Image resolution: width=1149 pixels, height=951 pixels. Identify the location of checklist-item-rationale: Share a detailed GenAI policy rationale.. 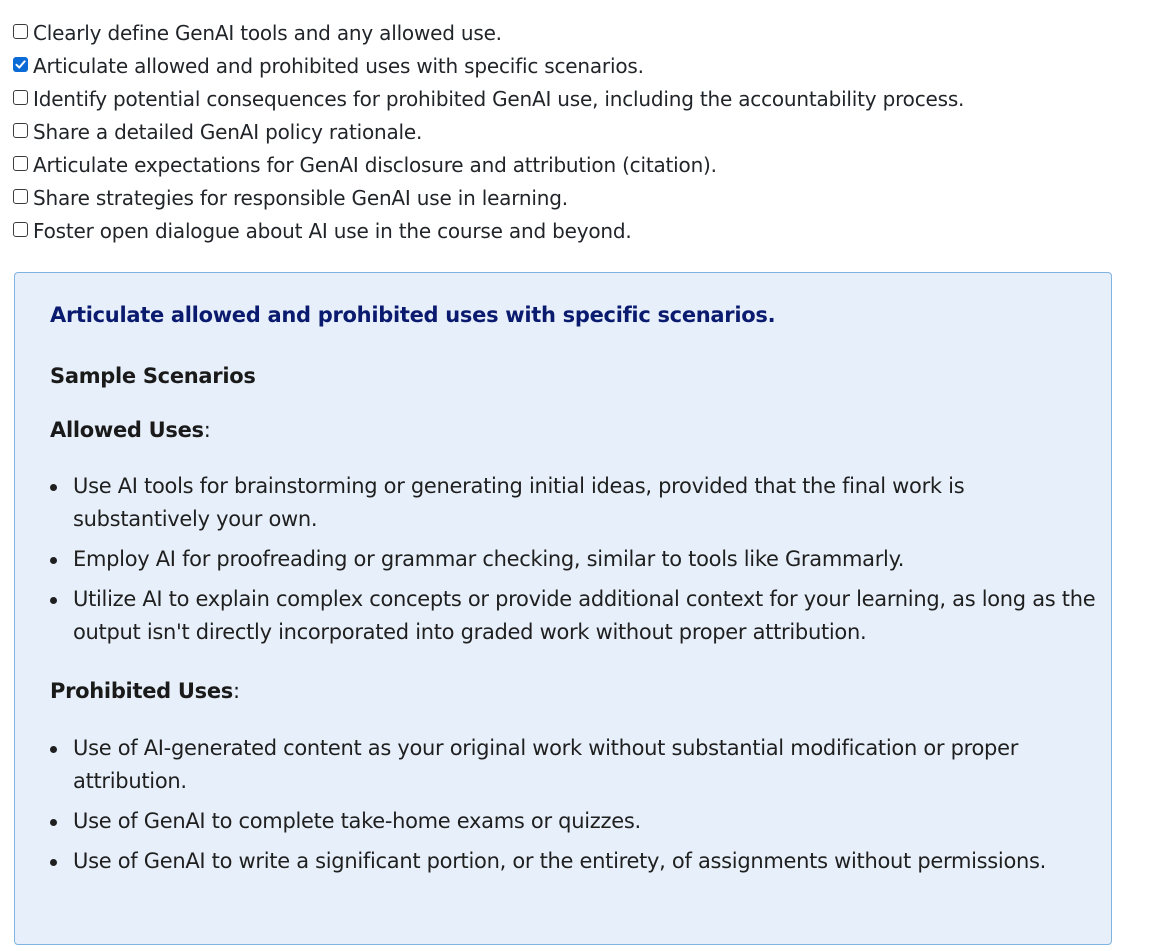
(488, 131).